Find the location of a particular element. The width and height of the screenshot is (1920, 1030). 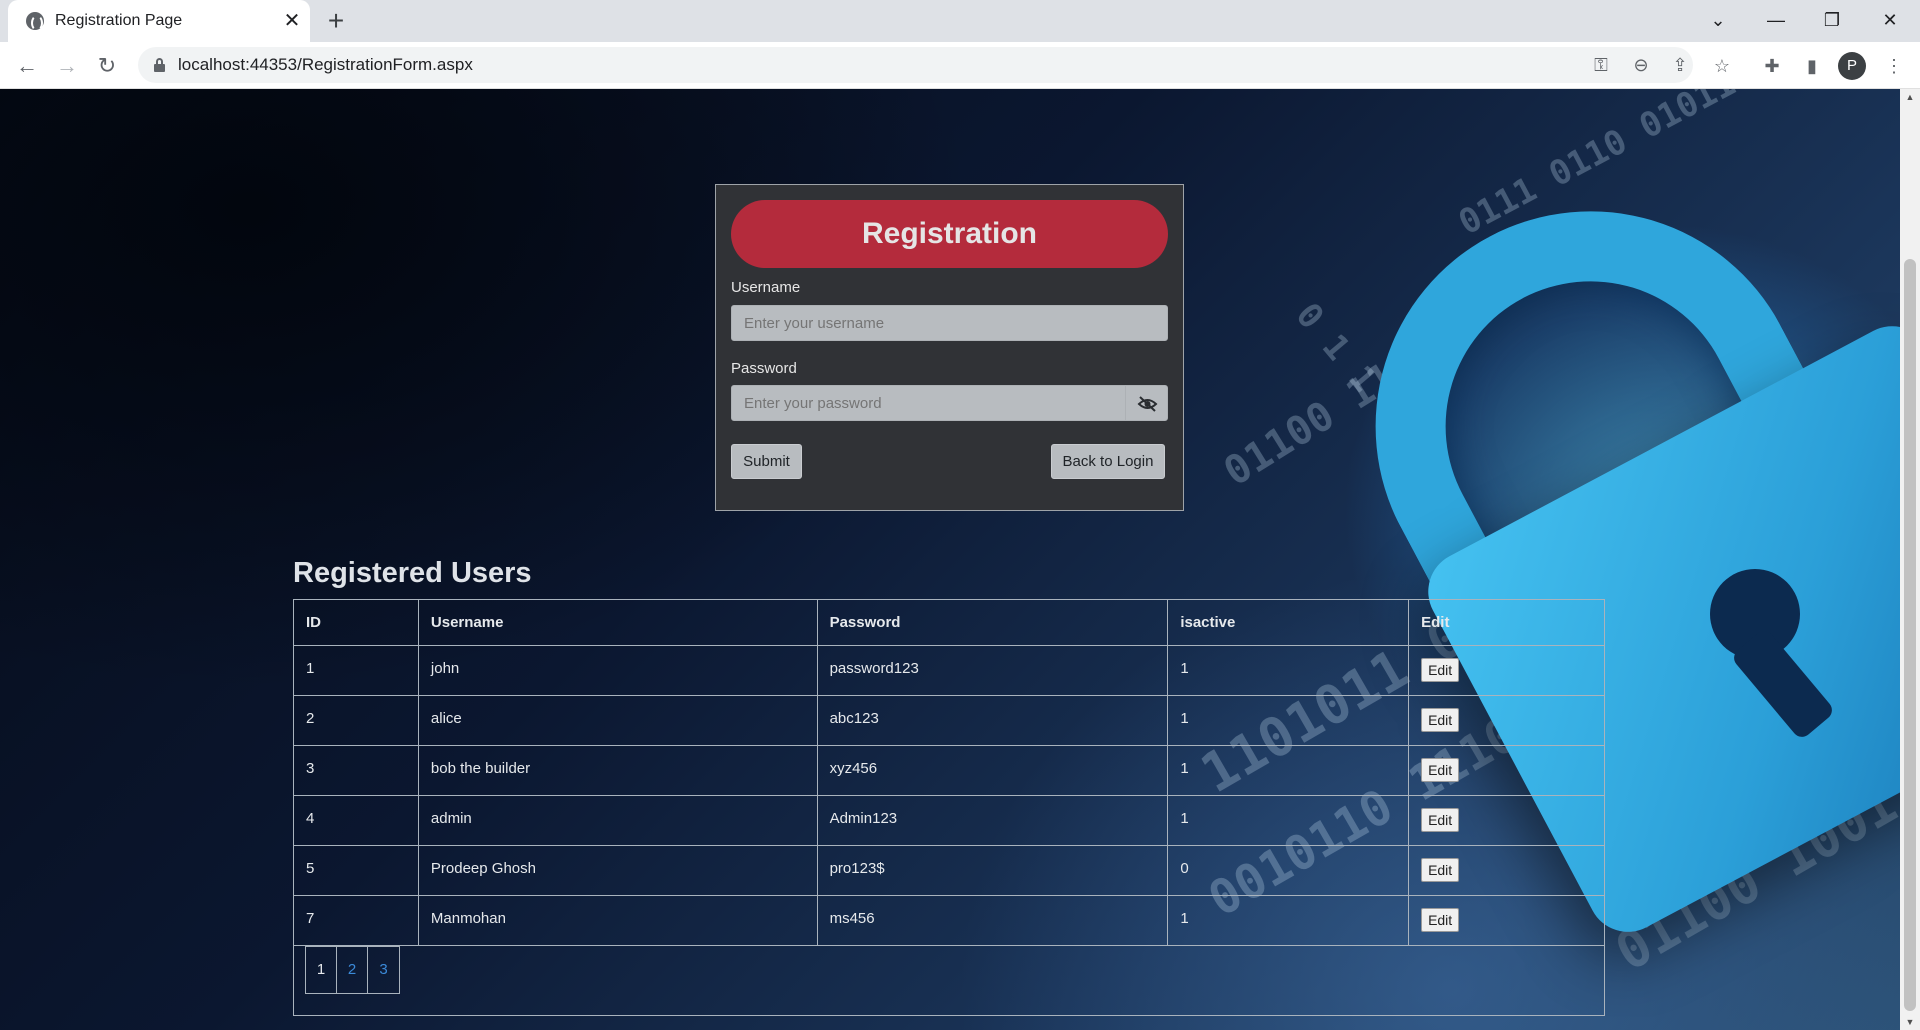

username-label: Username is located at coordinates (766, 287).